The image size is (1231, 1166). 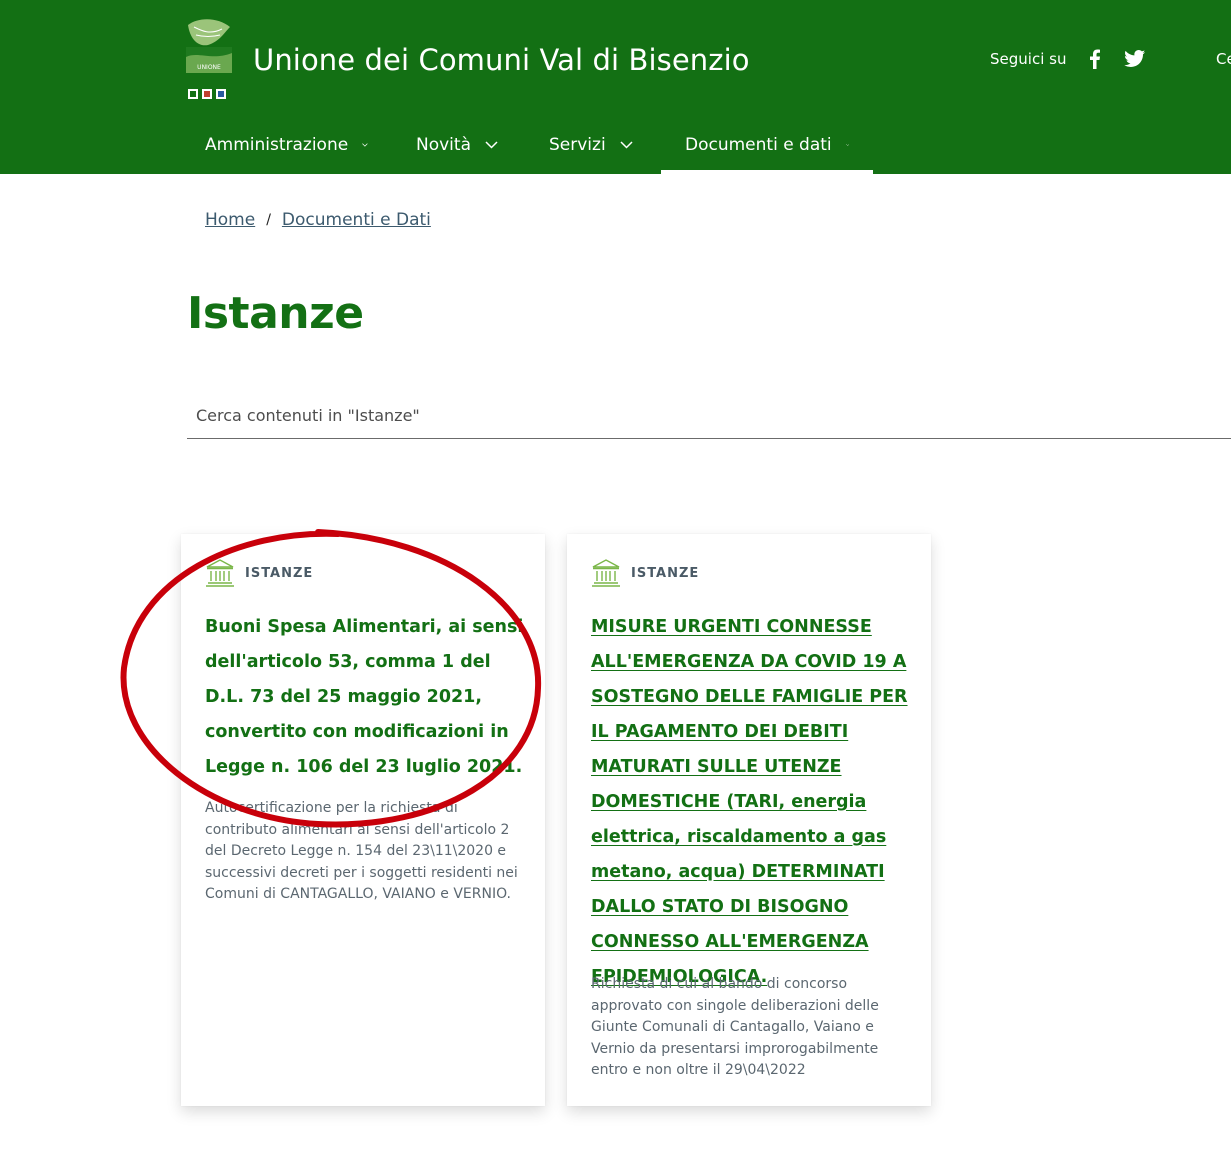 I want to click on search-field, so click(x=709, y=415).